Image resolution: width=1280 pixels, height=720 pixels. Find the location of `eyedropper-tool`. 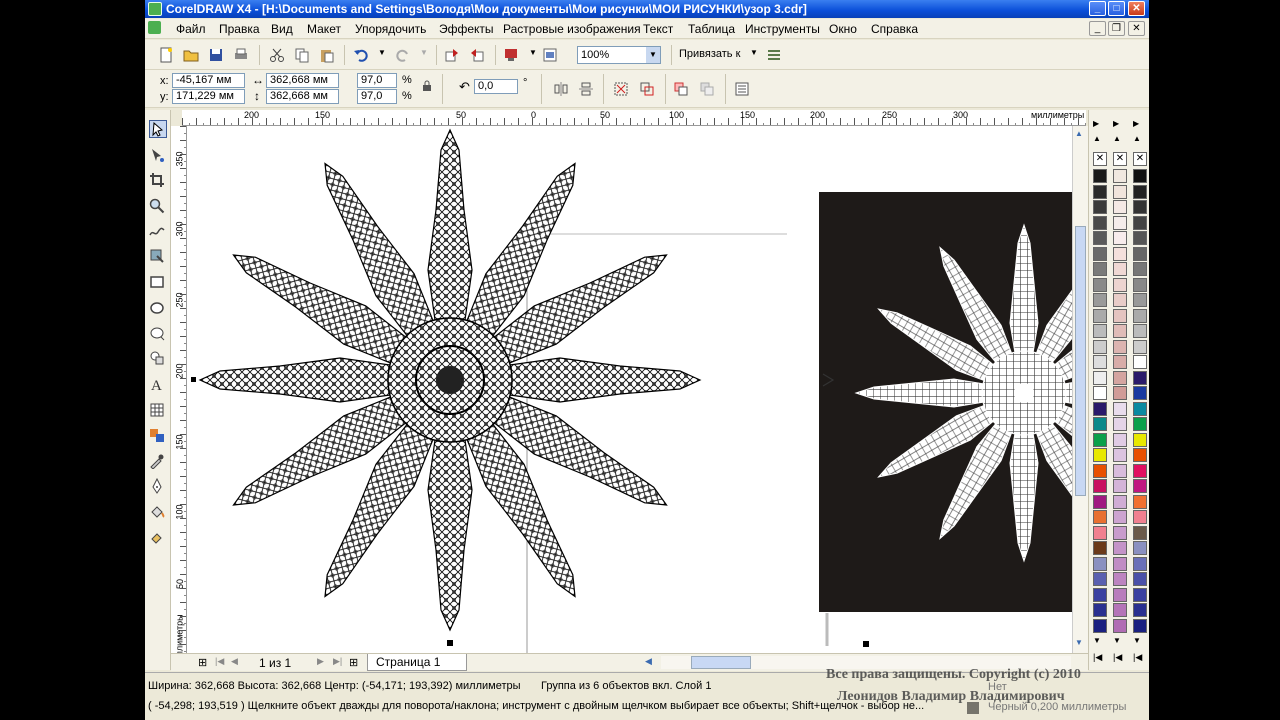

eyedropper-tool is located at coordinates (158, 462).